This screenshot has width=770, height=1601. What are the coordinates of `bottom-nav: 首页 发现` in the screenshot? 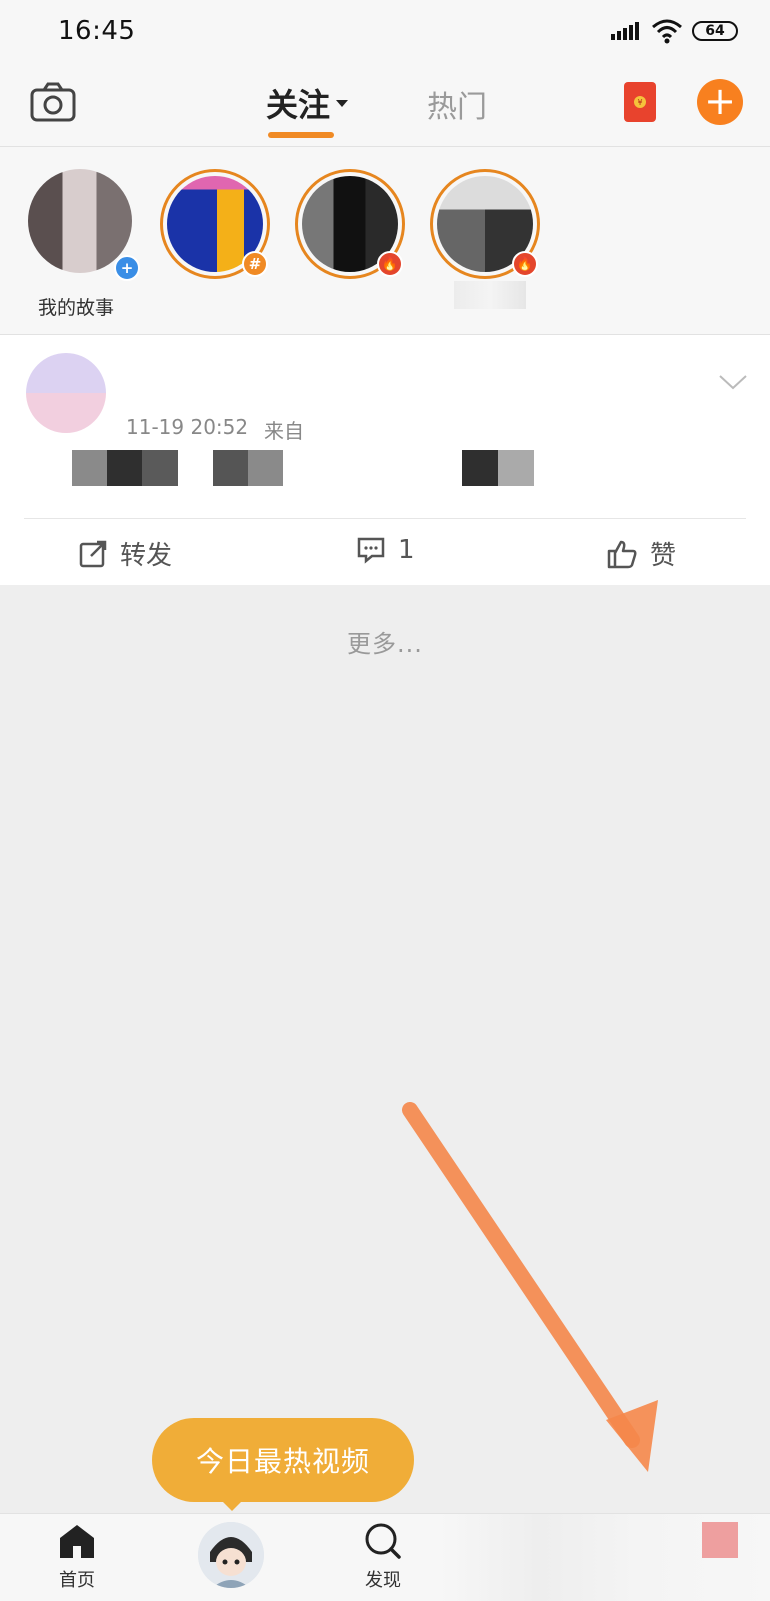 It's located at (385, 1557).